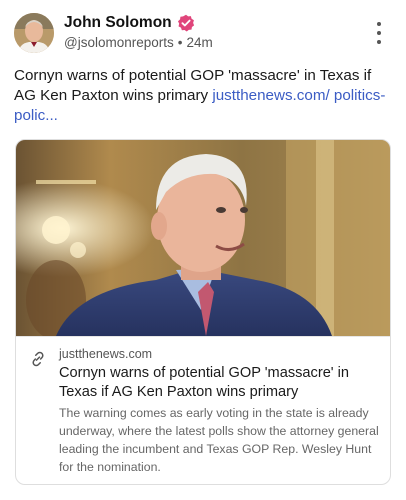  What do you see at coordinates (185, 23) in the screenshot?
I see `verified-badge-icon` at bounding box center [185, 23].